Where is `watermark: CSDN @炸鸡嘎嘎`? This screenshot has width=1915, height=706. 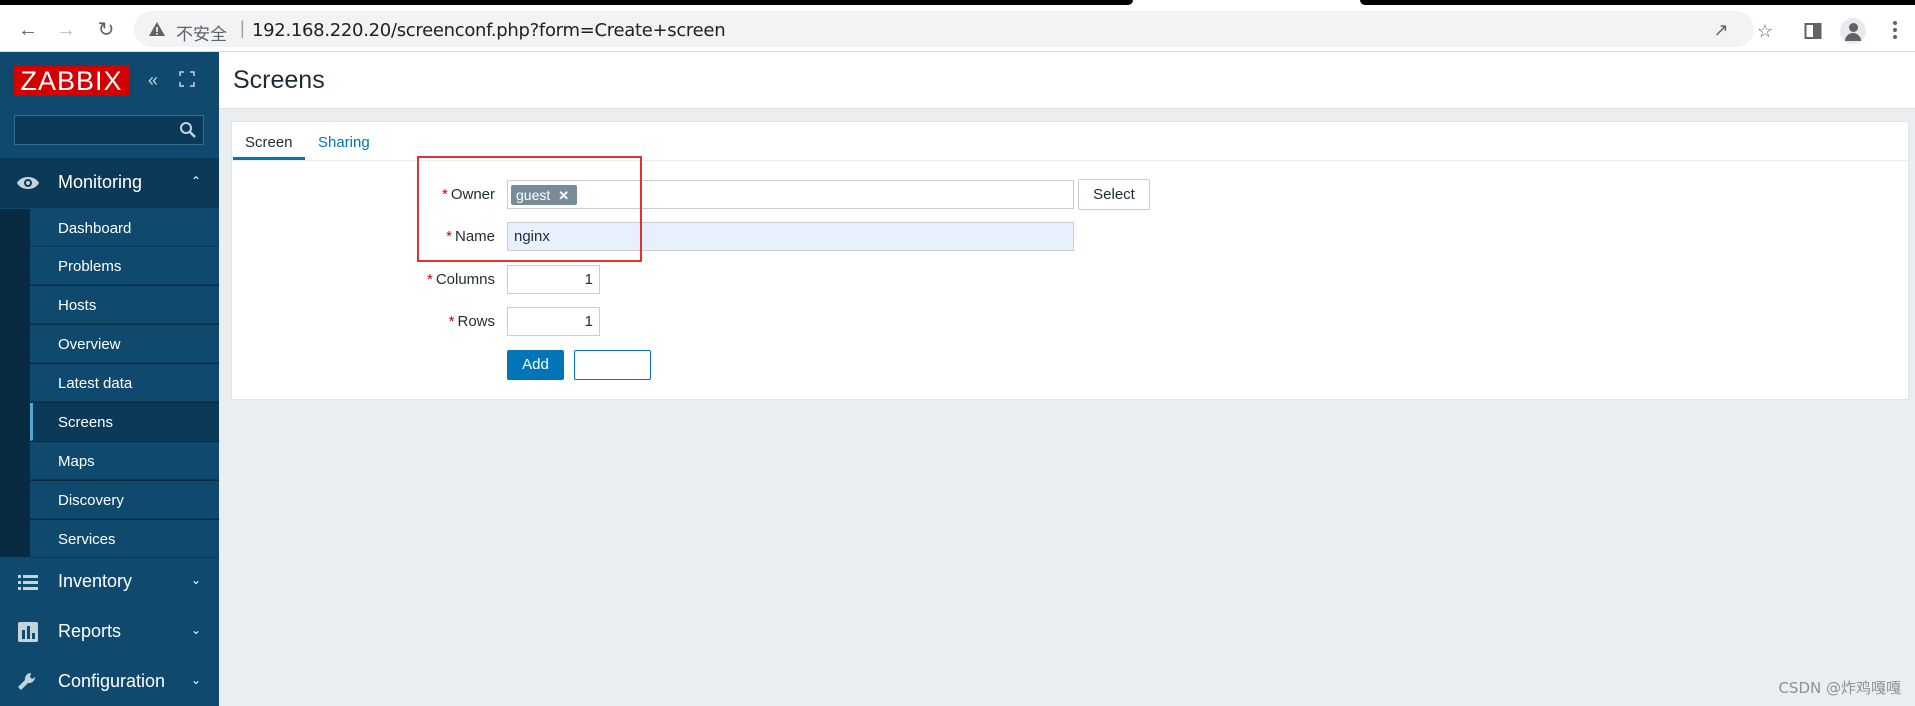
watermark: CSDN @炸鸡嘎嘎 is located at coordinates (1839, 688).